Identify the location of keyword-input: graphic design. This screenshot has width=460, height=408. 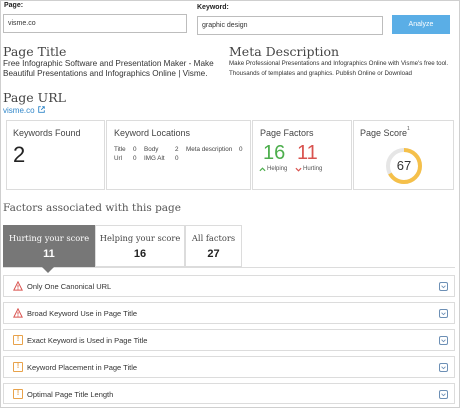
(290, 25).